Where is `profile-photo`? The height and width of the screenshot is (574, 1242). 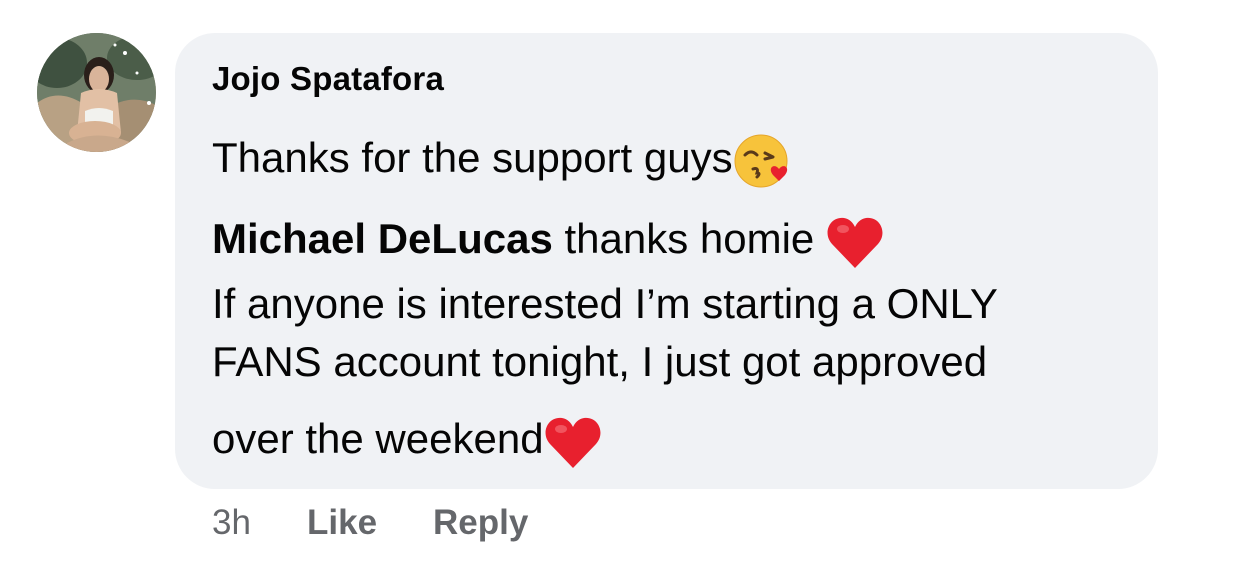
profile-photo is located at coordinates (96, 92).